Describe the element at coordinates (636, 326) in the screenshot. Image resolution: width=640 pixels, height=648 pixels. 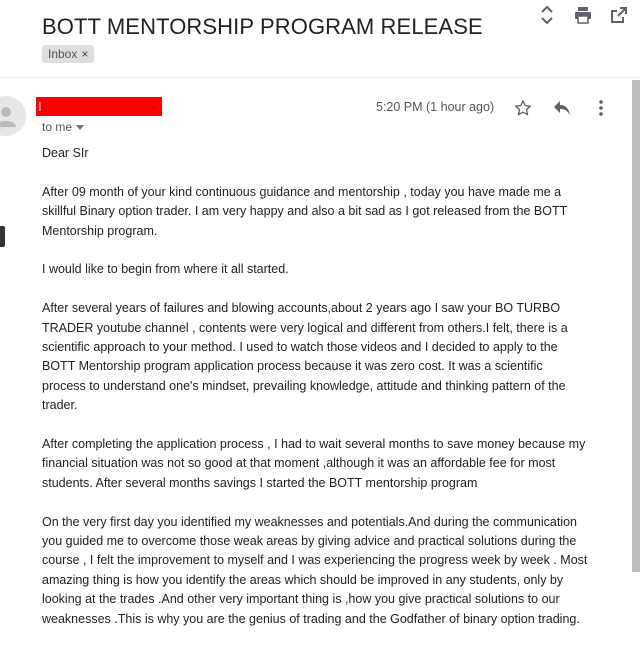
I see `scrollbar-thumb` at that location.